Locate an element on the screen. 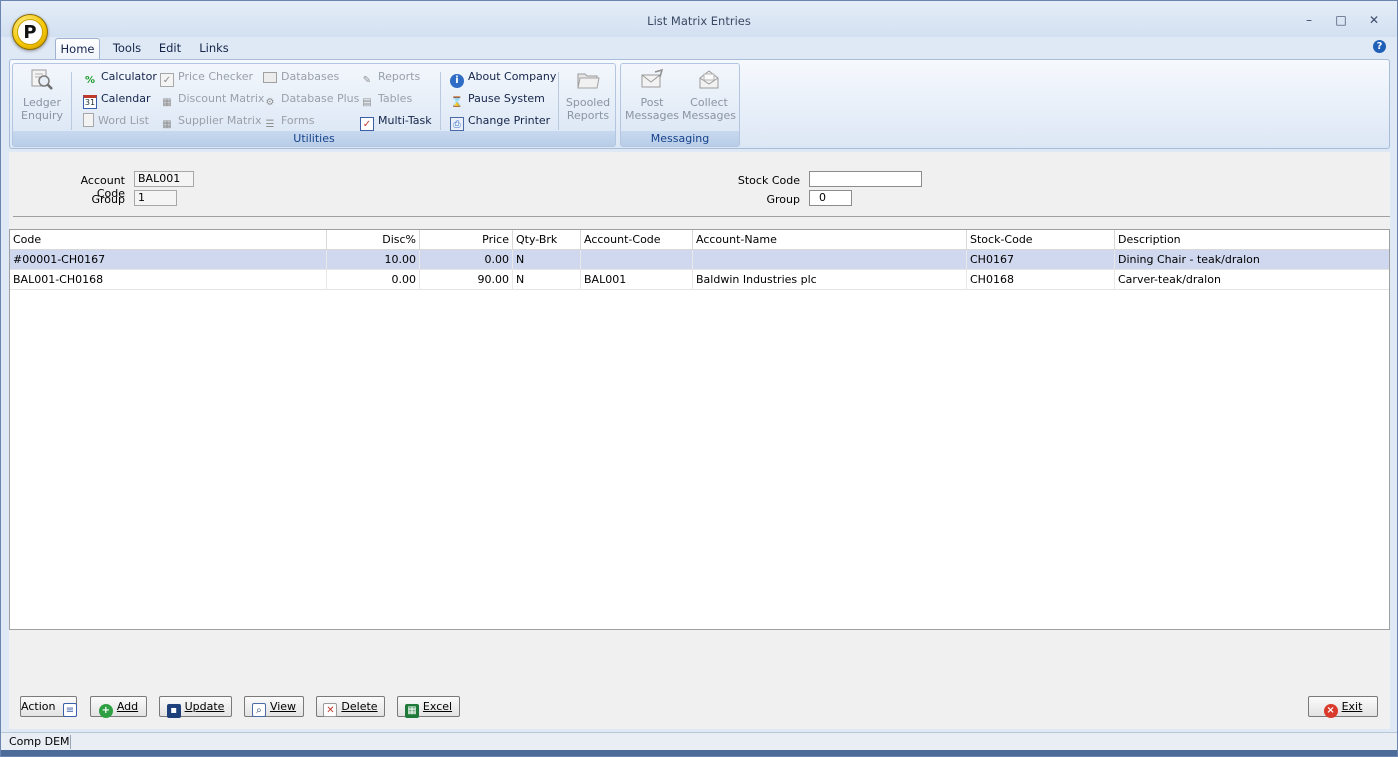  app-logo-icon: P is located at coordinates (30, 32).